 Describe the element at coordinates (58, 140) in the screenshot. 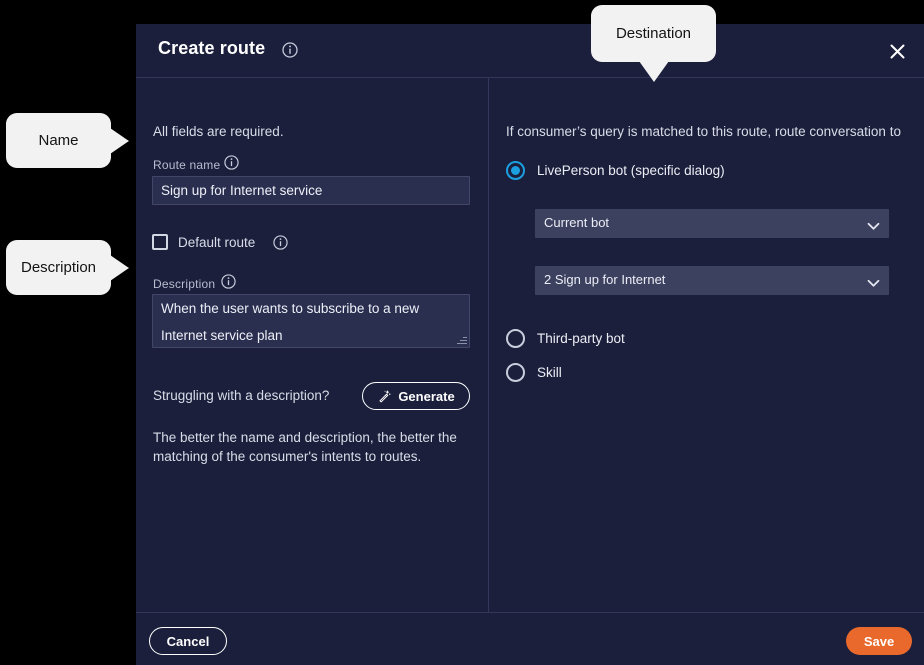

I see `callout-name-label: Name` at that location.